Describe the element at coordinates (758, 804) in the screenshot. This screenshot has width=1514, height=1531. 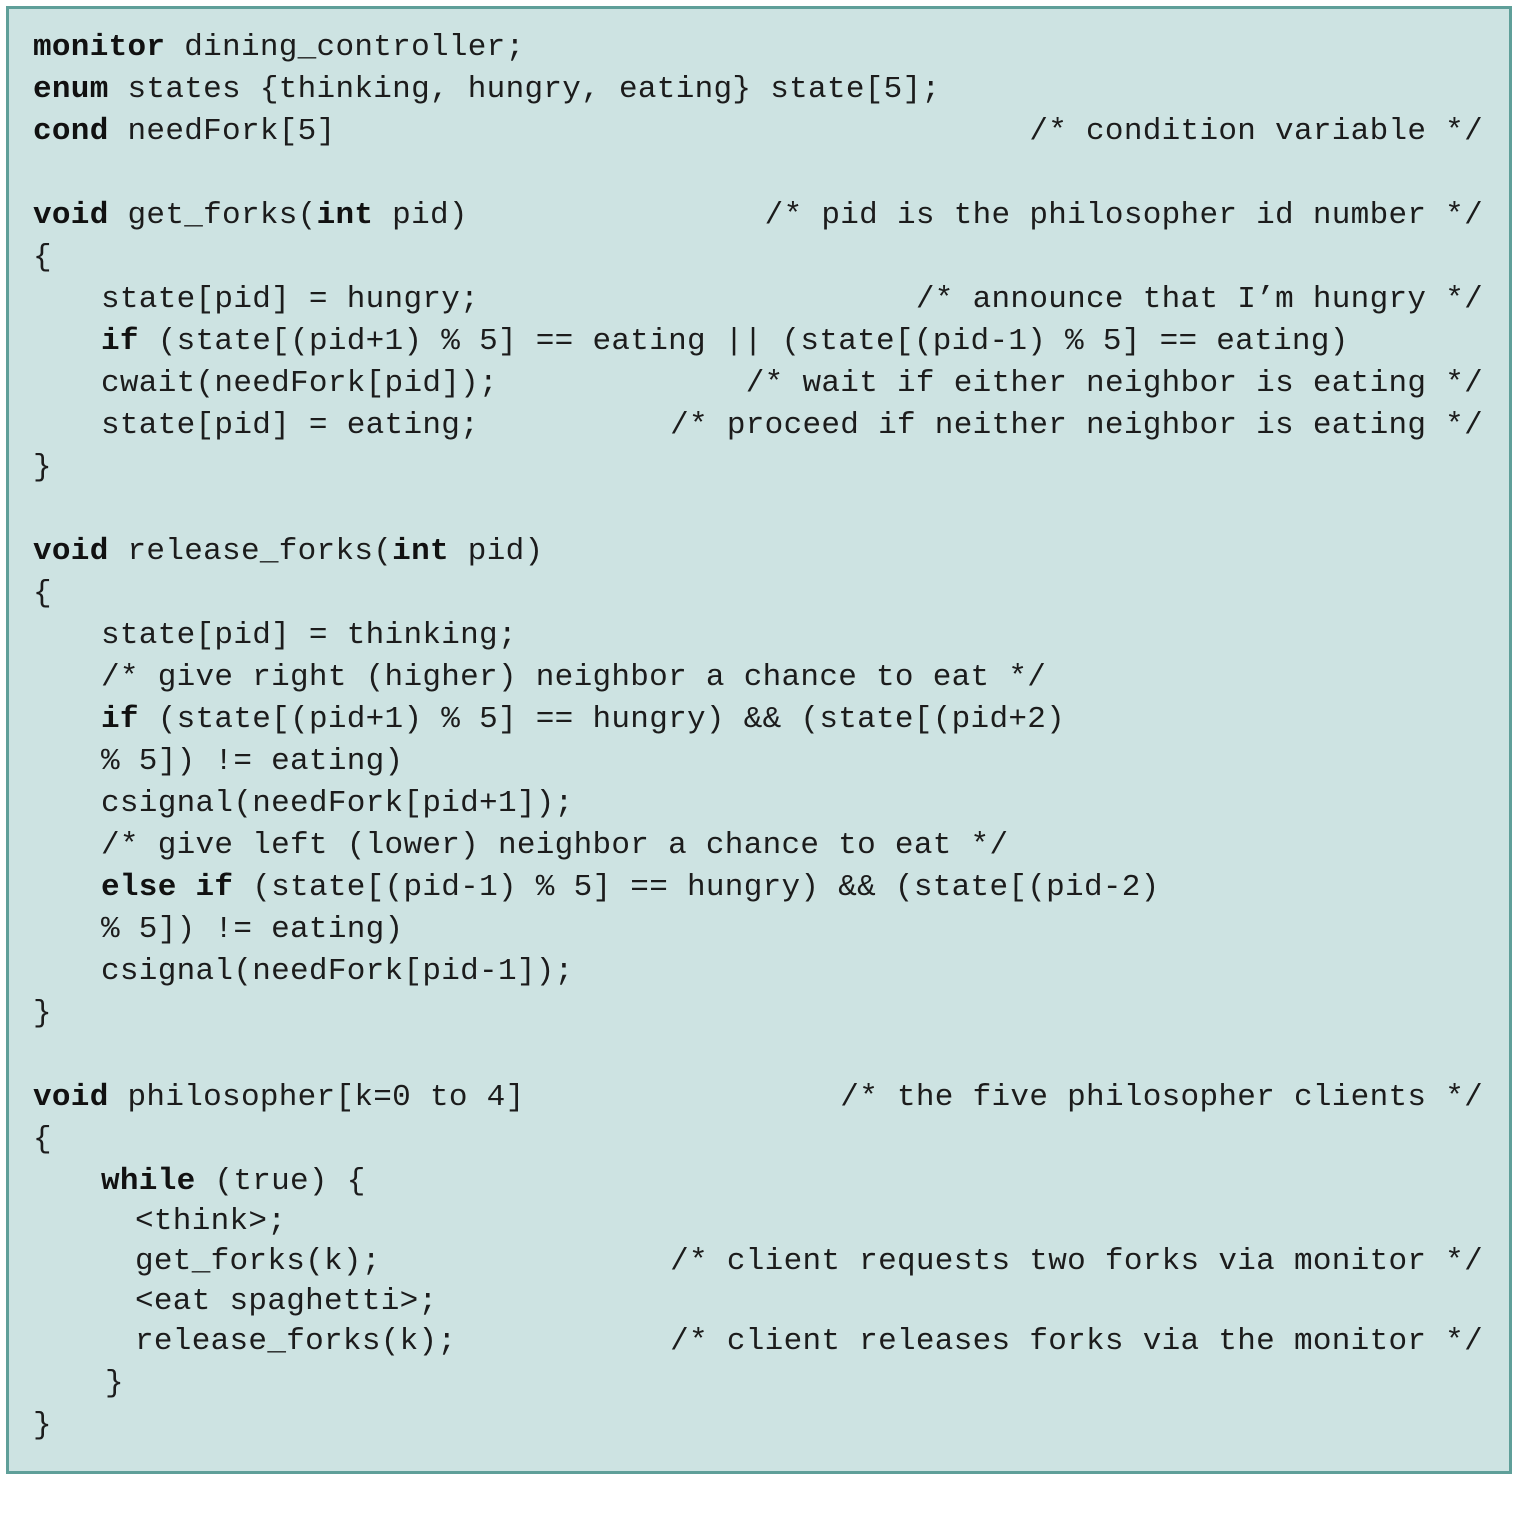
I see `code-line-csignal-right: csignal(needFork[pid+1]);` at that location.